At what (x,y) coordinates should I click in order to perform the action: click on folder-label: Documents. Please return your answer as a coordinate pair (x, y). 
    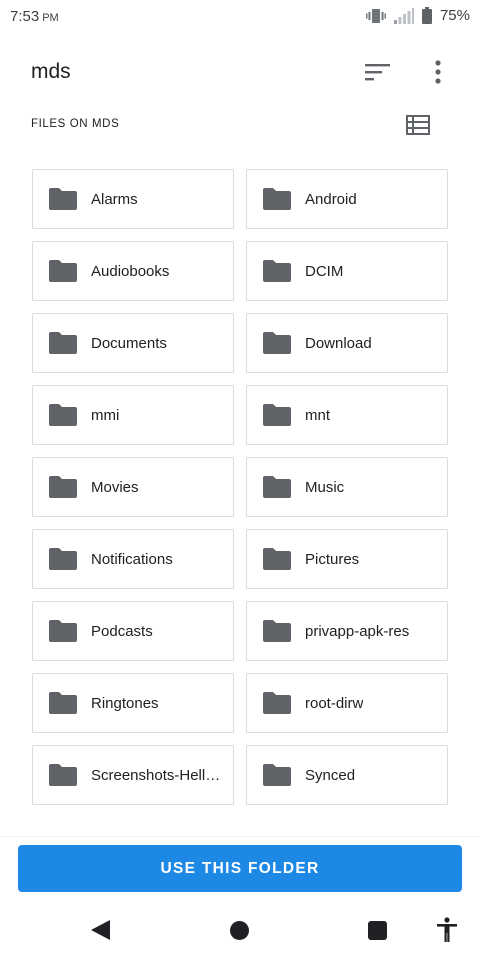
    Looking at the image, I should click on (129, 343).